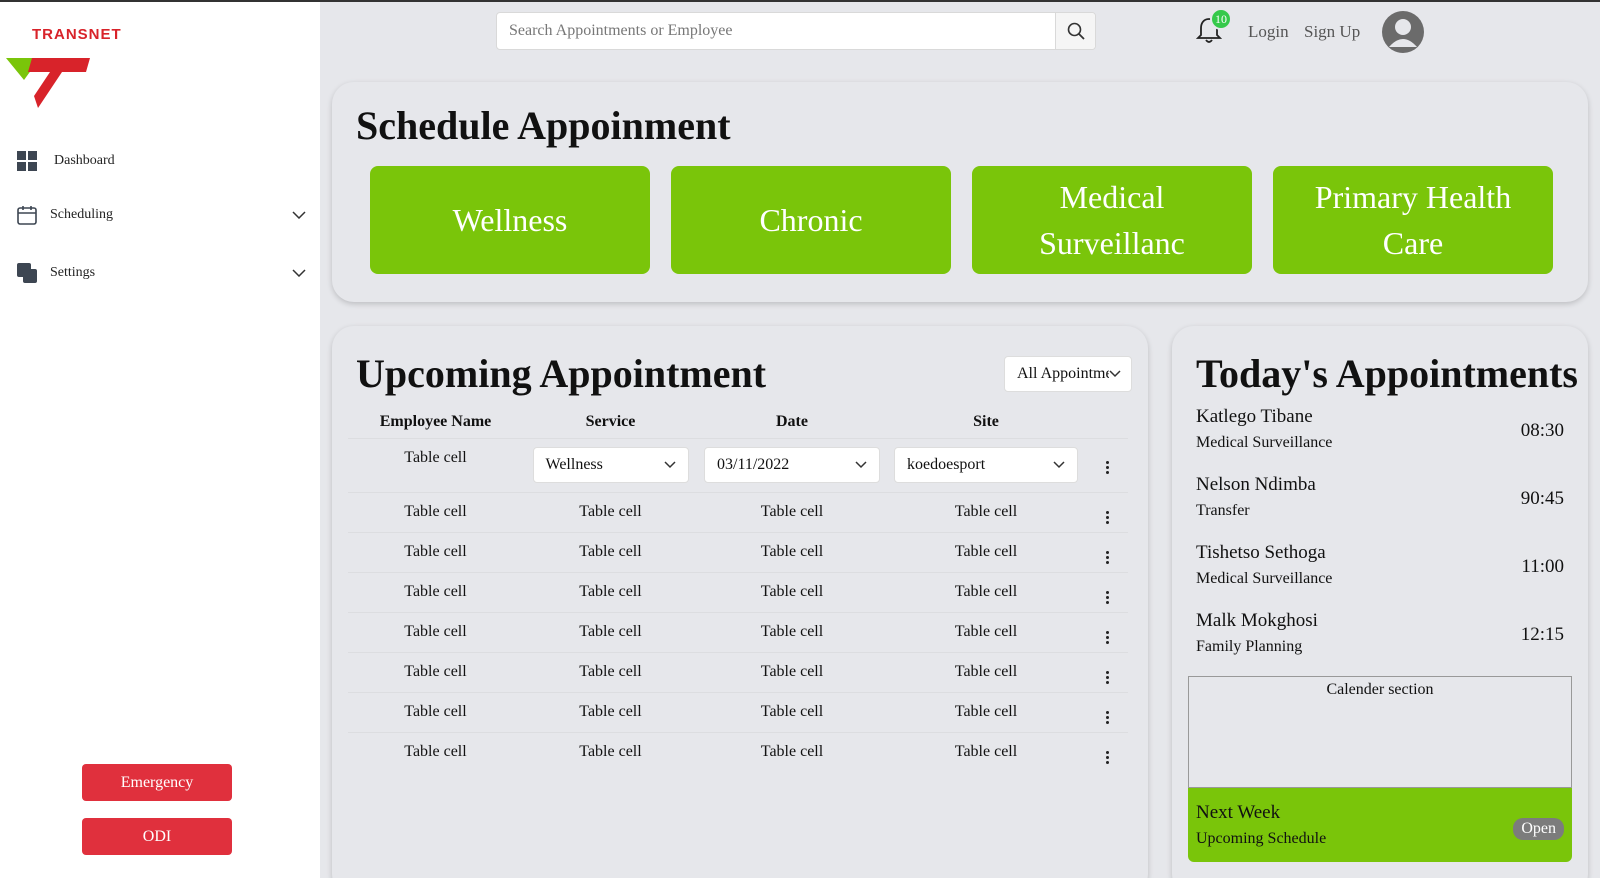  What do you see at coordinates (73, 272) in the screenshot?
I see `sidebar-item-label: Settings` at bounding box center [73, 272].